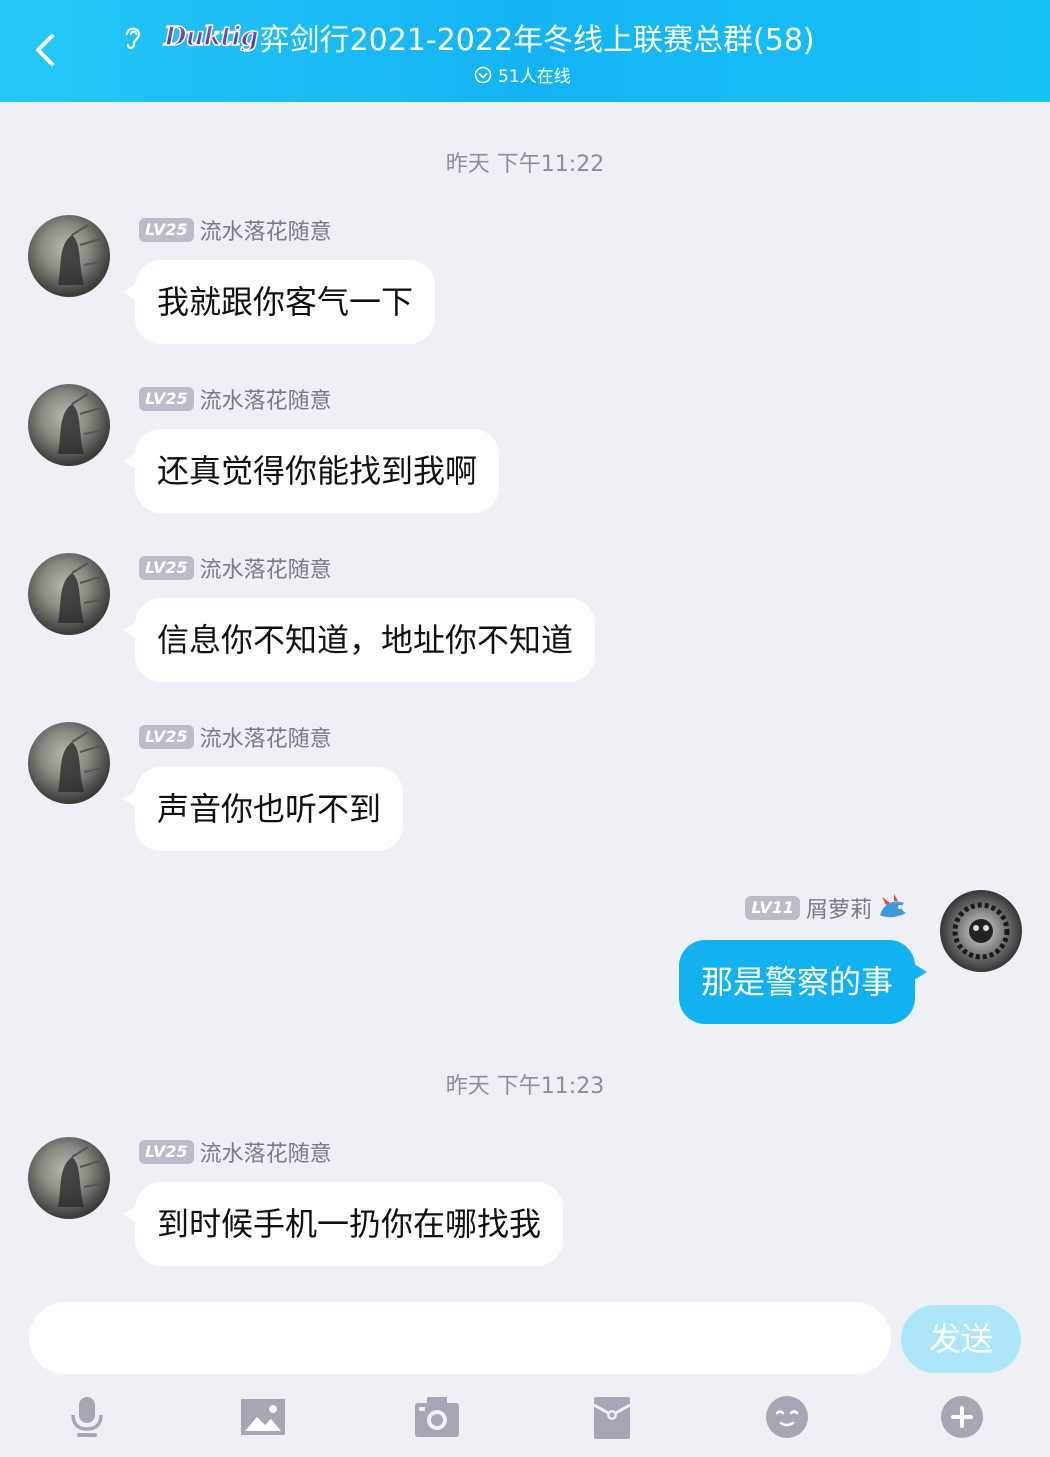  I want to click on online-check-icon, so click(483, 74).